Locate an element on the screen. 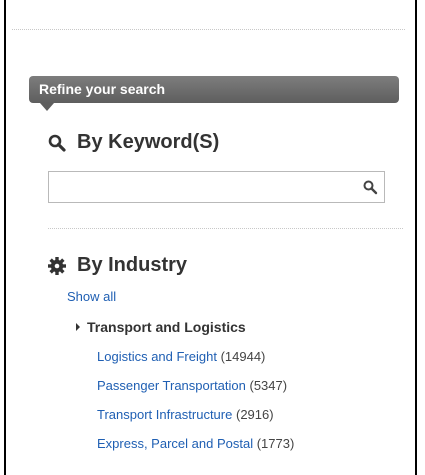  keyword-title-label: By Keyword(S) is located at coordinates (148, 142).